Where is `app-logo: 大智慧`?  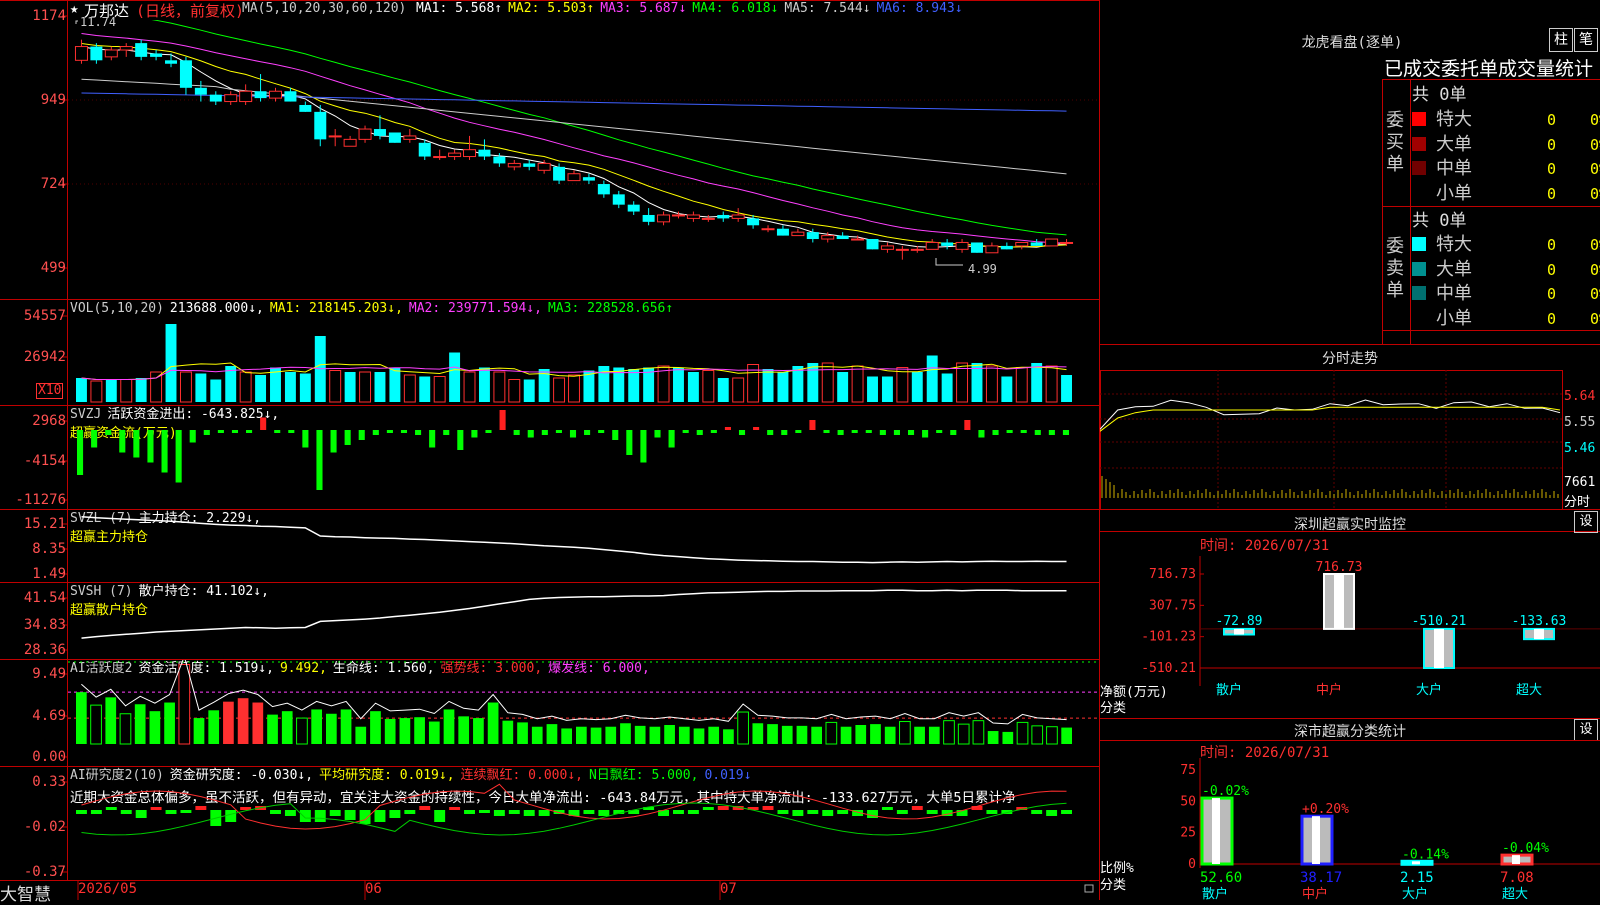 app-logo: 大智慧 is located at coordinates (25, 895).